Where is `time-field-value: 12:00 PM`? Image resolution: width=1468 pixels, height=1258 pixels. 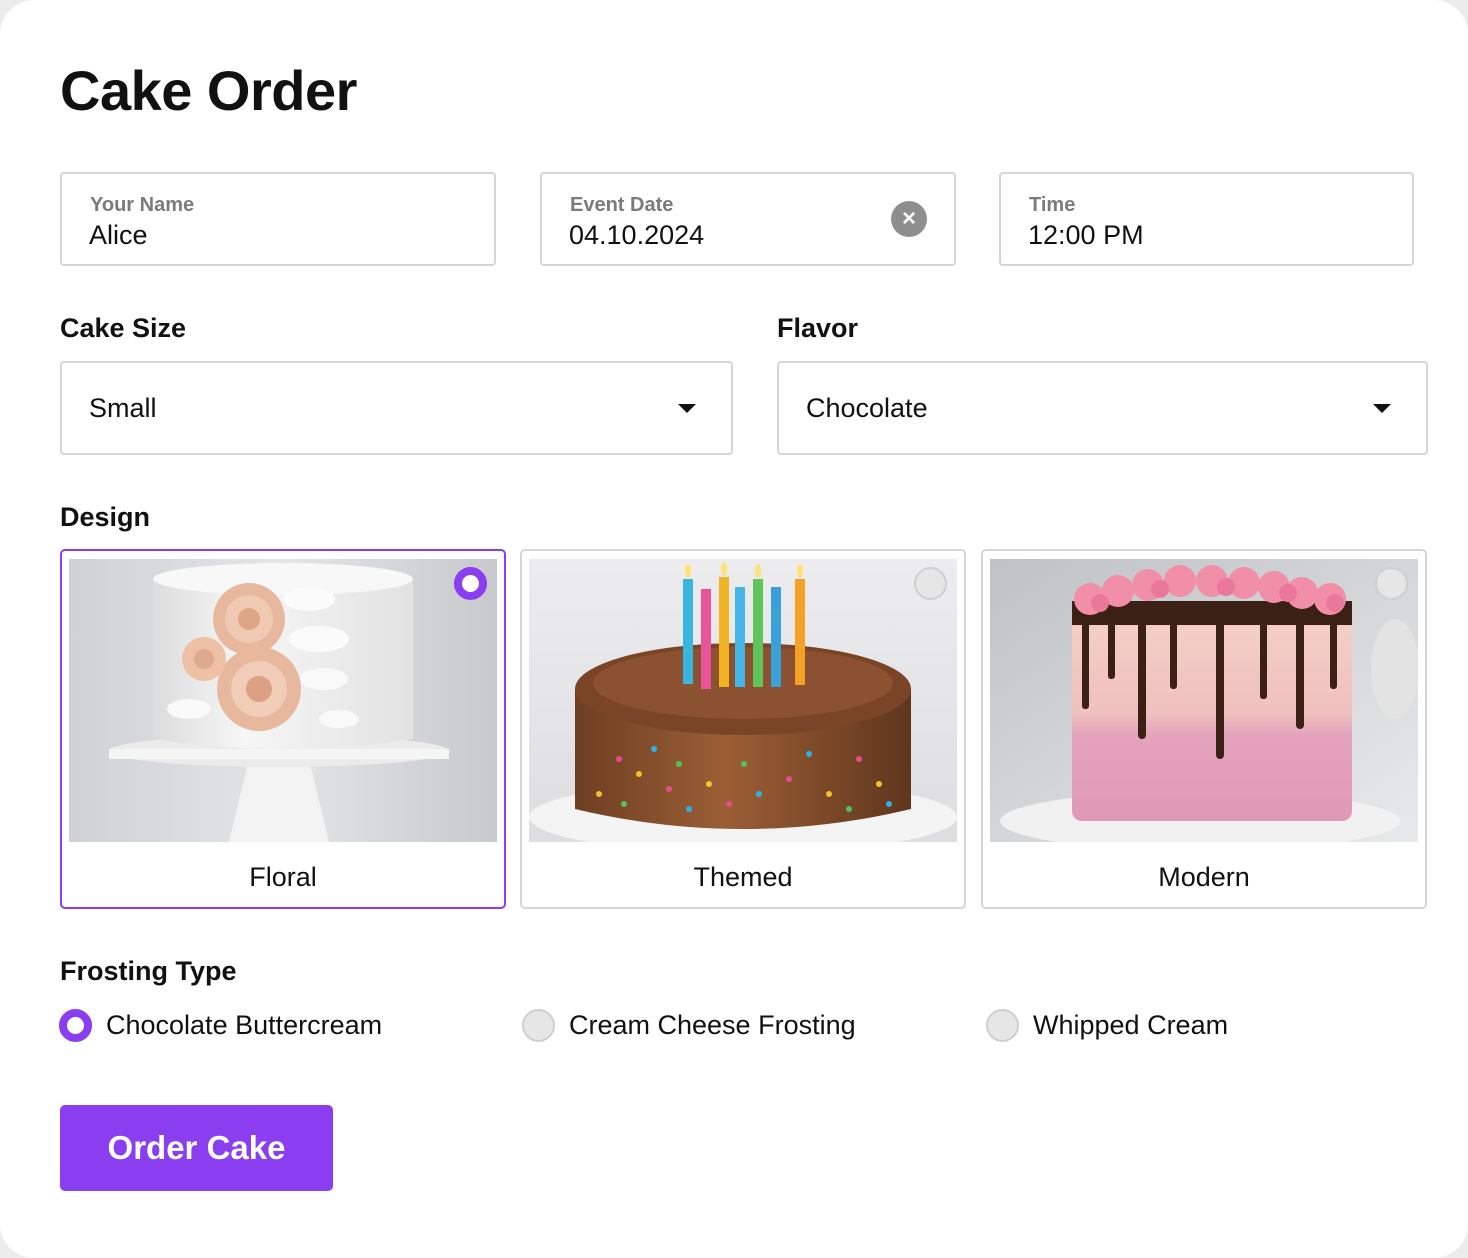
time-field-value: 12:00 PM is located at coordinates (1086, 235).